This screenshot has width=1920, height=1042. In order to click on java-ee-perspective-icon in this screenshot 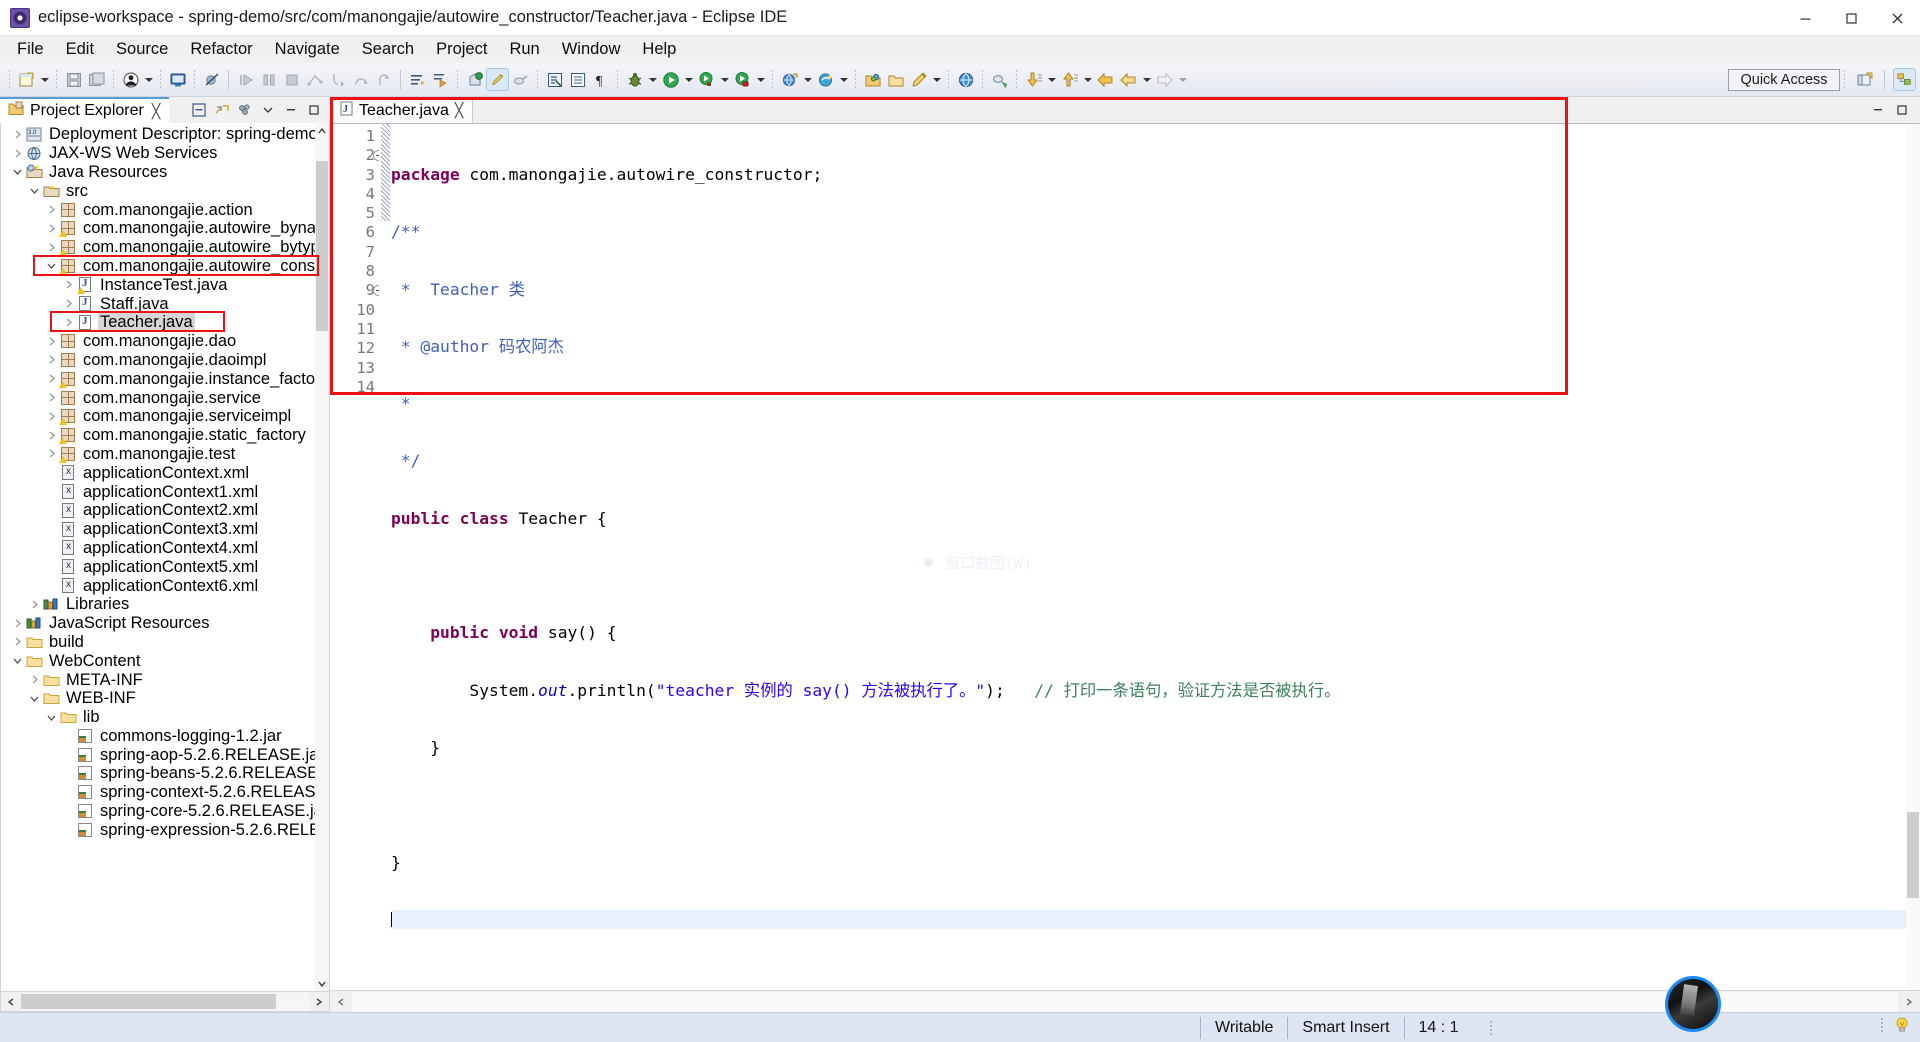, I will do `click(1904, 79)`.